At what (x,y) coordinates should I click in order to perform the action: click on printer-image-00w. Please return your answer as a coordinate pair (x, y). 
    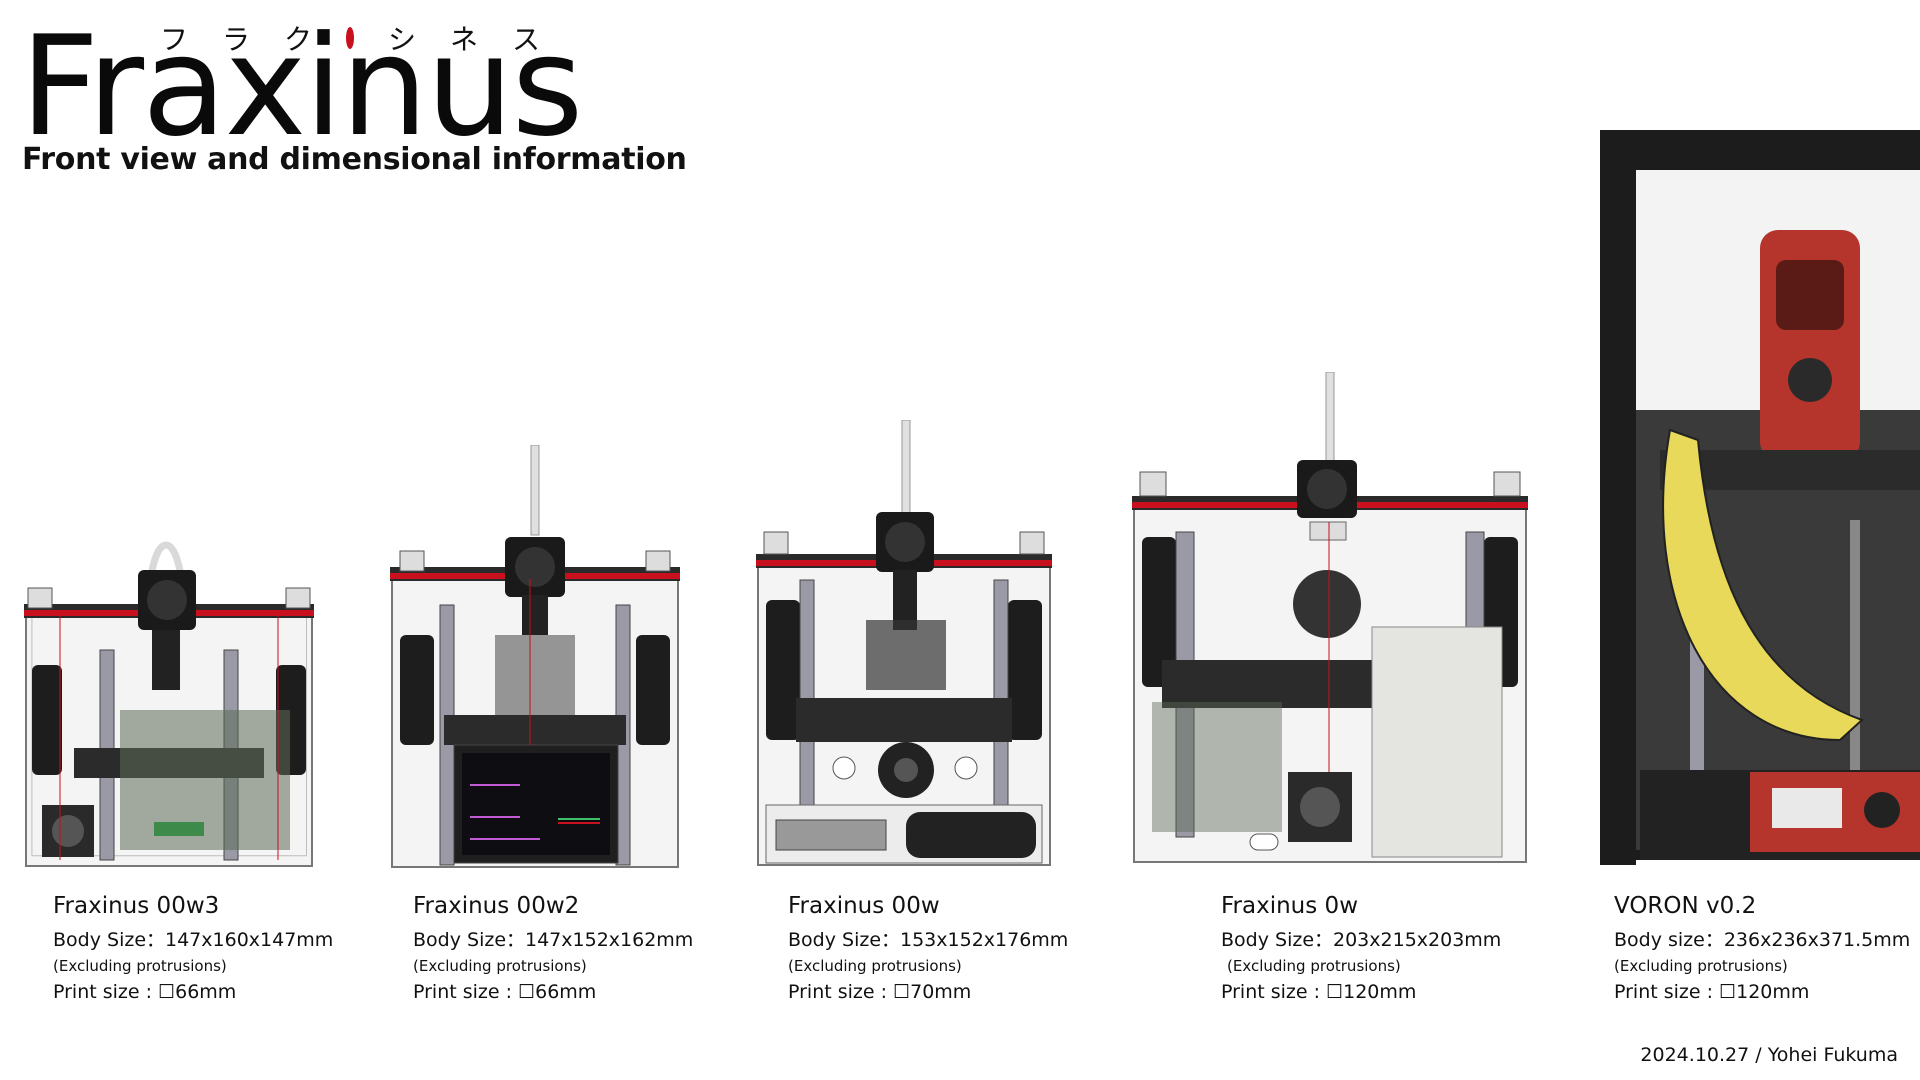
    Looking at the image, I should click on (904, 643).